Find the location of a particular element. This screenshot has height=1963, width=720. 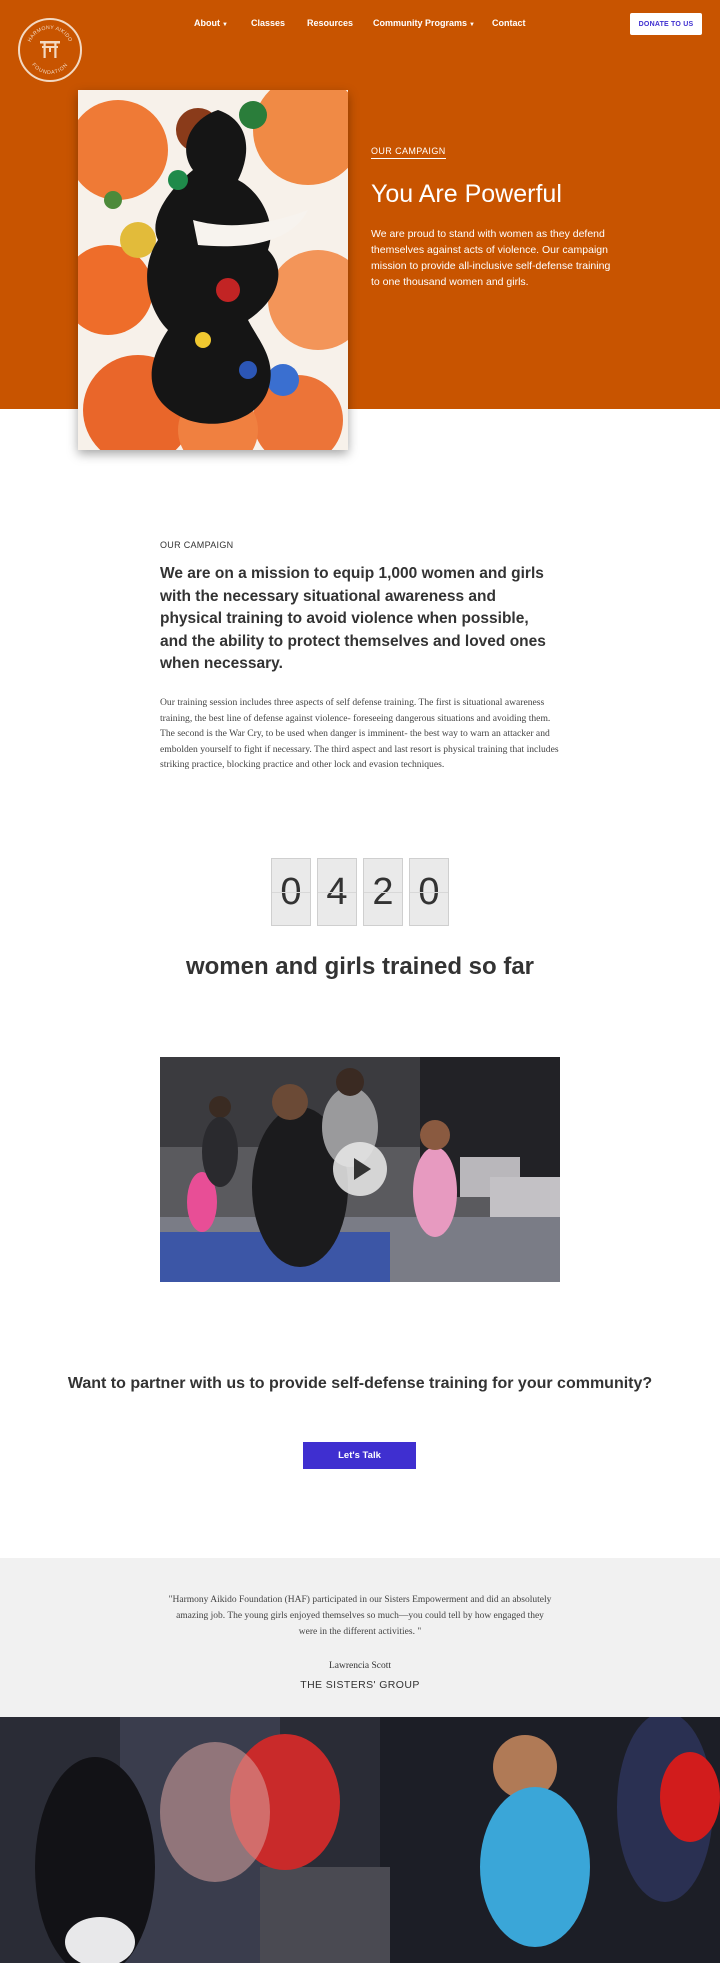

svg-text: FOUNDATION is located at coordinates (49, 69).